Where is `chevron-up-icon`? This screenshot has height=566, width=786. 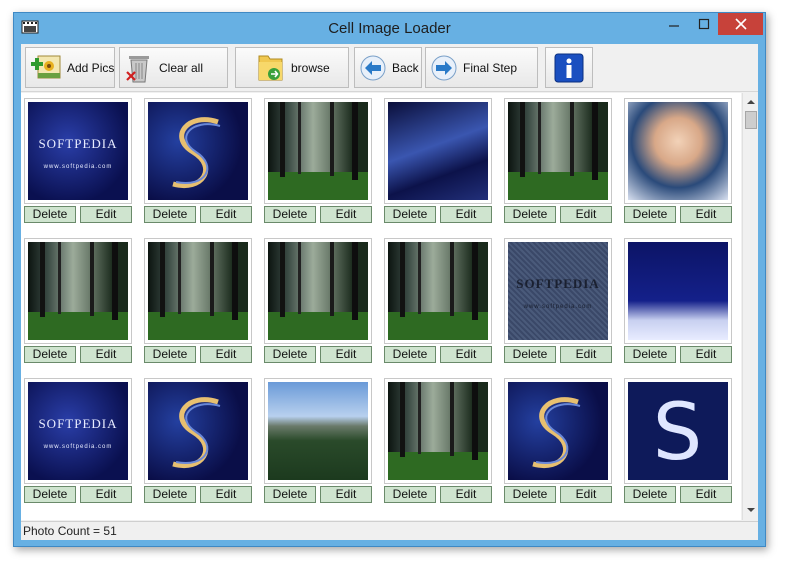 chevron-up-icon is located at coordinates (751, 102).